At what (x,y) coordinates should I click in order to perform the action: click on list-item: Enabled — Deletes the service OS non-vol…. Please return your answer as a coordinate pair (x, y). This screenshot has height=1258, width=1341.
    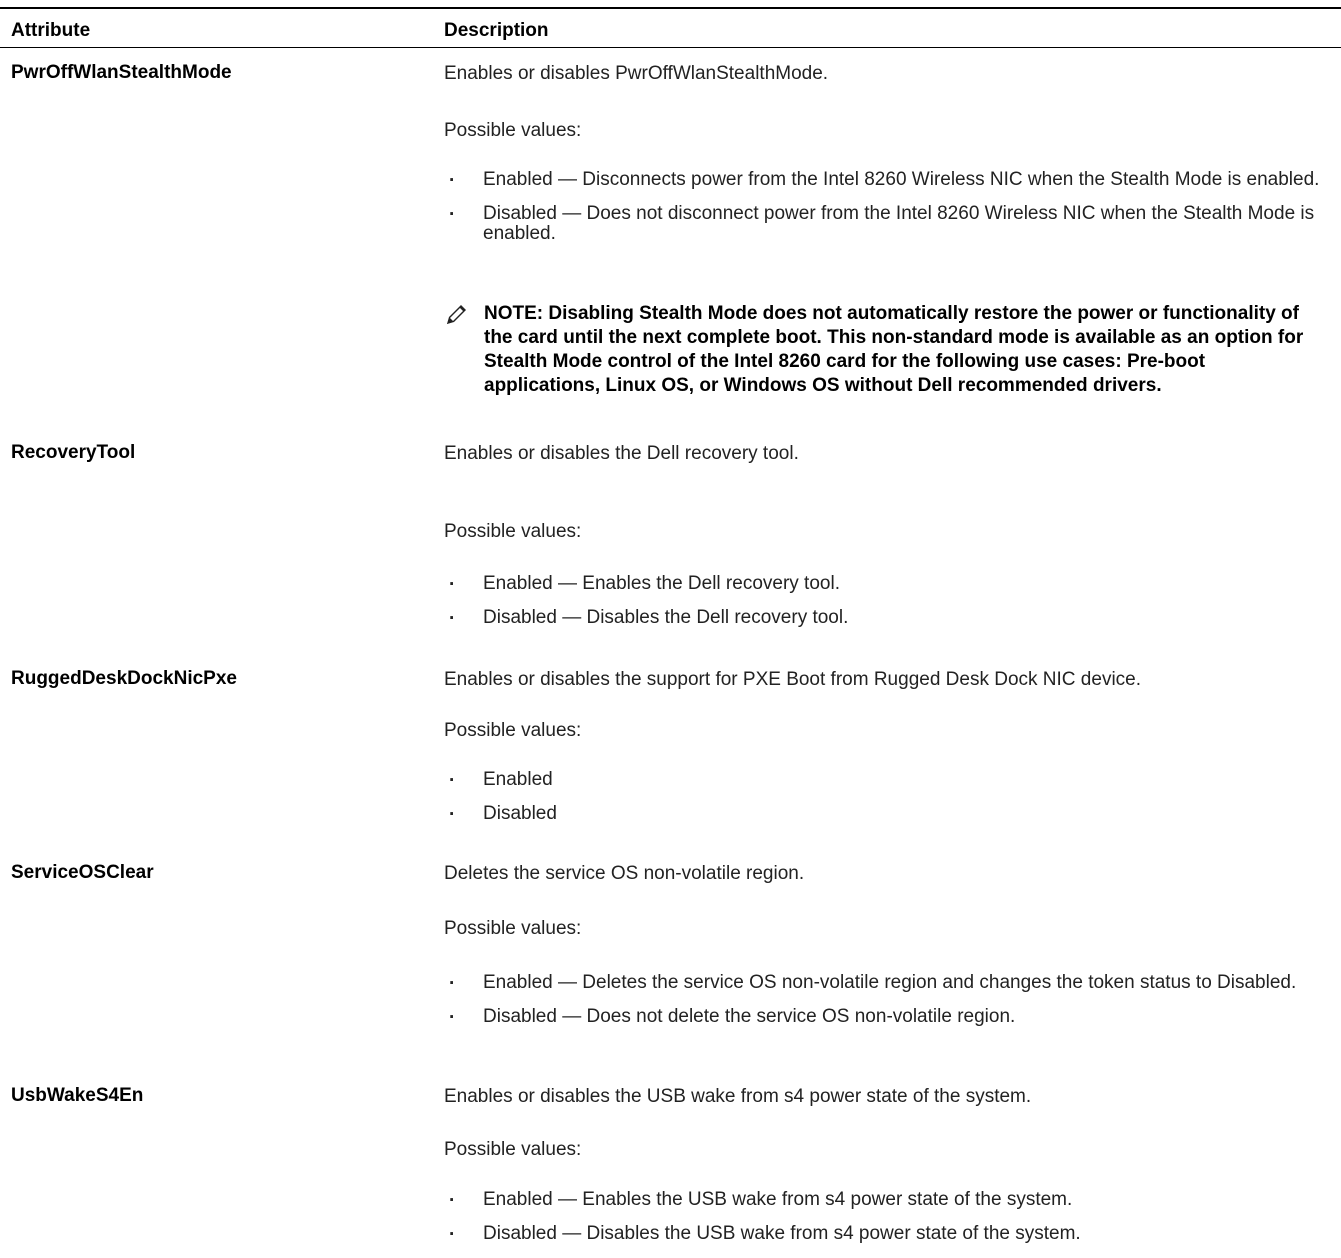
    Looking at the image, I should click on (889, 984).